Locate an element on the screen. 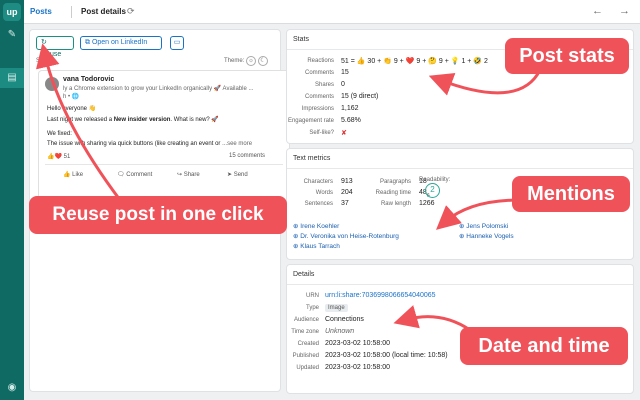  reuse-callout: Reuse post in one click is located at coordinates (158, 215).